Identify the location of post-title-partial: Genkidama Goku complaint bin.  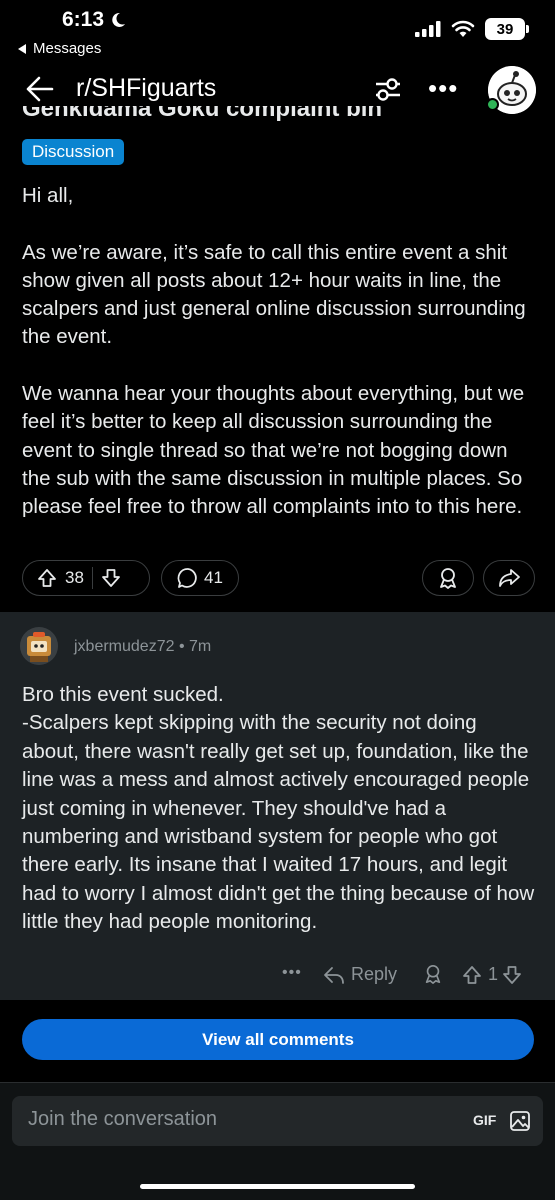
(202, 114).